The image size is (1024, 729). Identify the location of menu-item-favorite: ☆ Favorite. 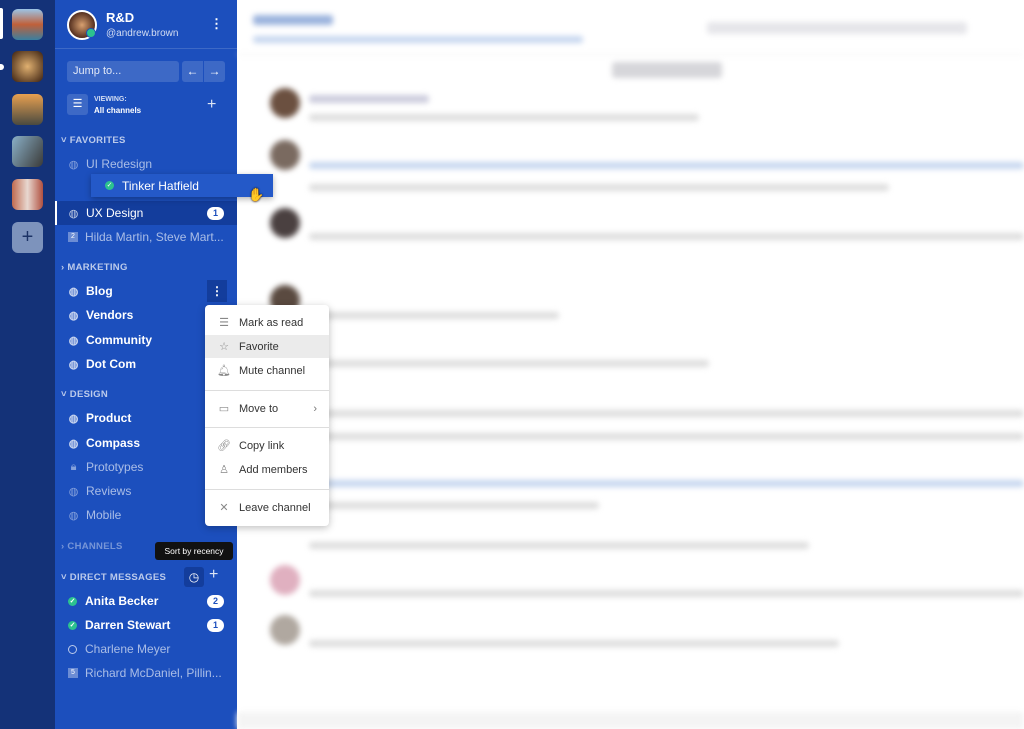
(267, 346).